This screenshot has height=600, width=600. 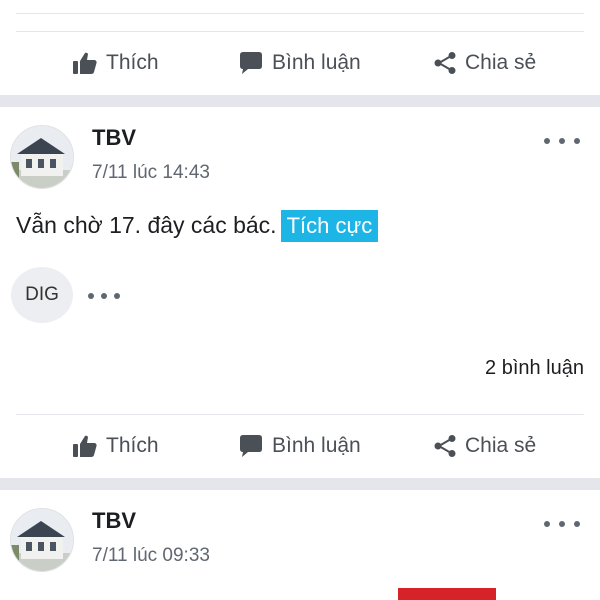 I want to click on sentiment-tag: Tích cực, so click(x=329, y=226).